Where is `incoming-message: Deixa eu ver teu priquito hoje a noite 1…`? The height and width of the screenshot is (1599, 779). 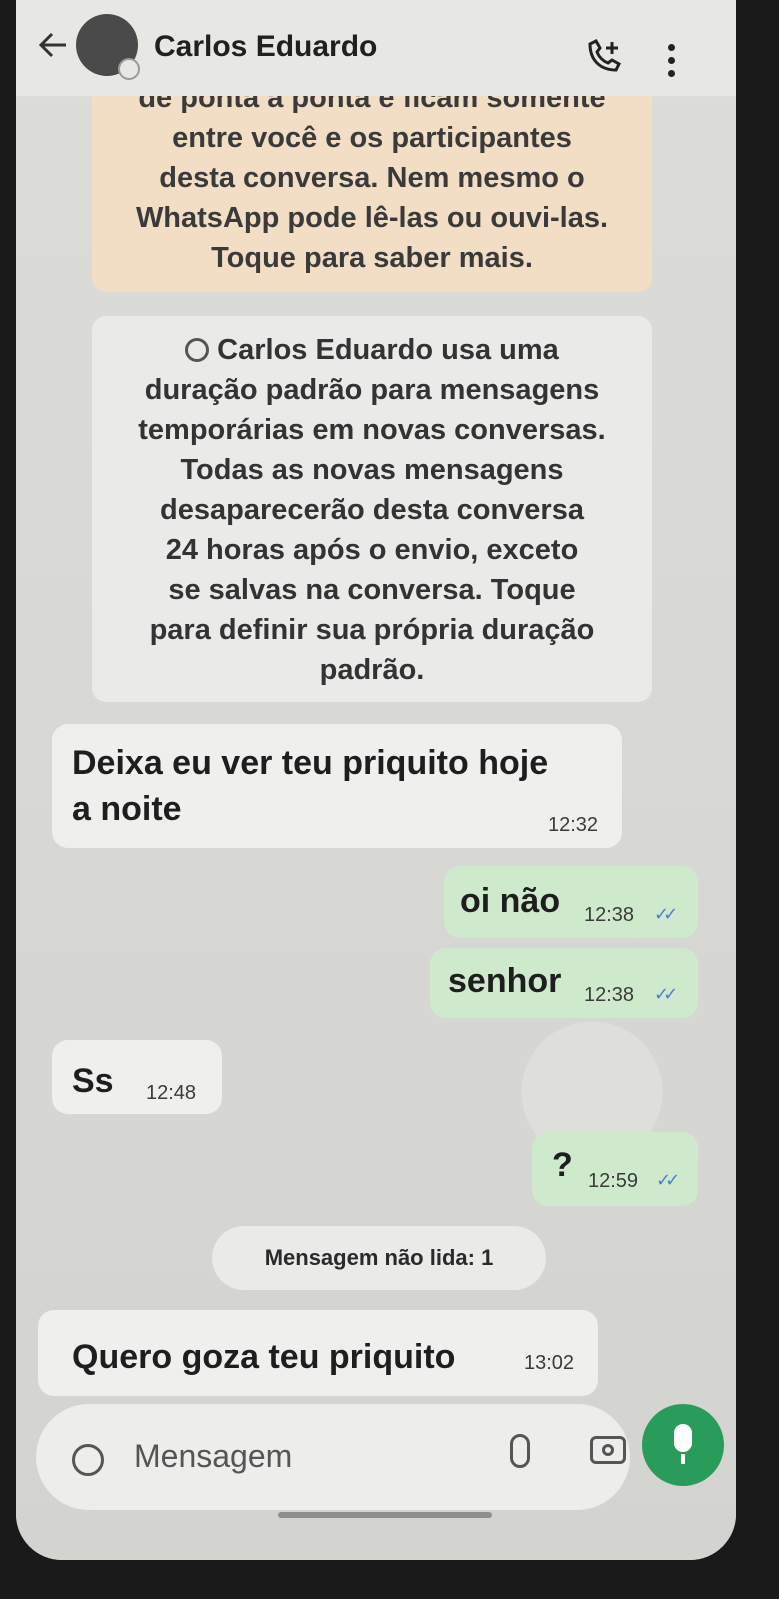 incoming-message: Deixa eu ver teu priquito hoje a noite 1… is located at coordinates (337, 786).